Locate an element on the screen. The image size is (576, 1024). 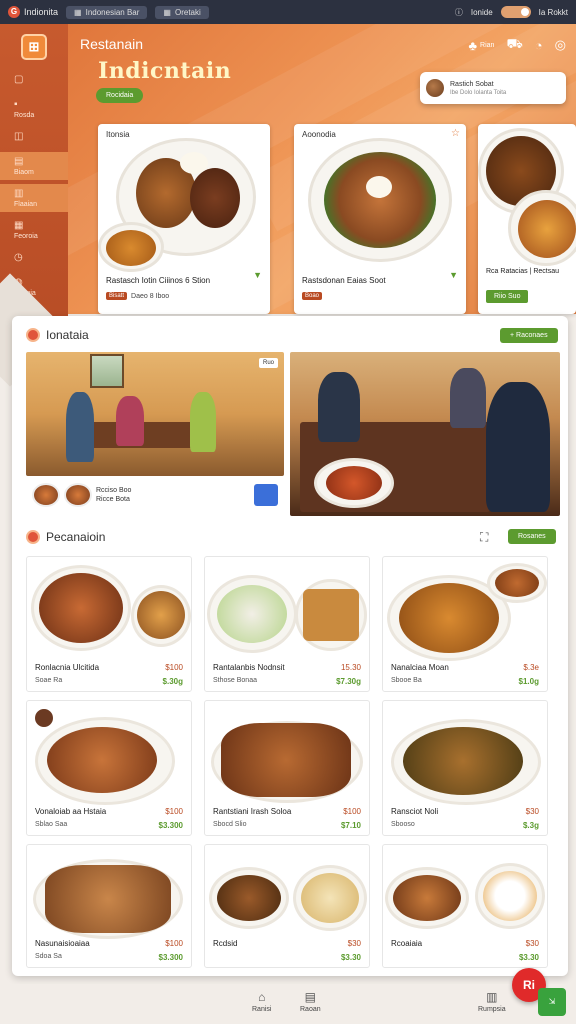
header-cart: ⛟ is located at coordinates (514, 45).